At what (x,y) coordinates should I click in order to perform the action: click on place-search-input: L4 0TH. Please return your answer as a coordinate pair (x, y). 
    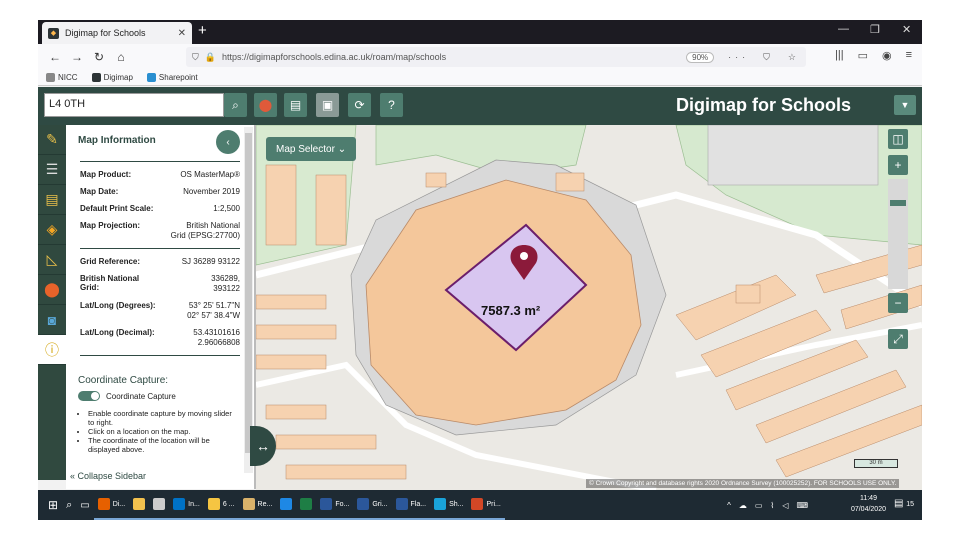
    Looking at the image, I should click on (134, 105).